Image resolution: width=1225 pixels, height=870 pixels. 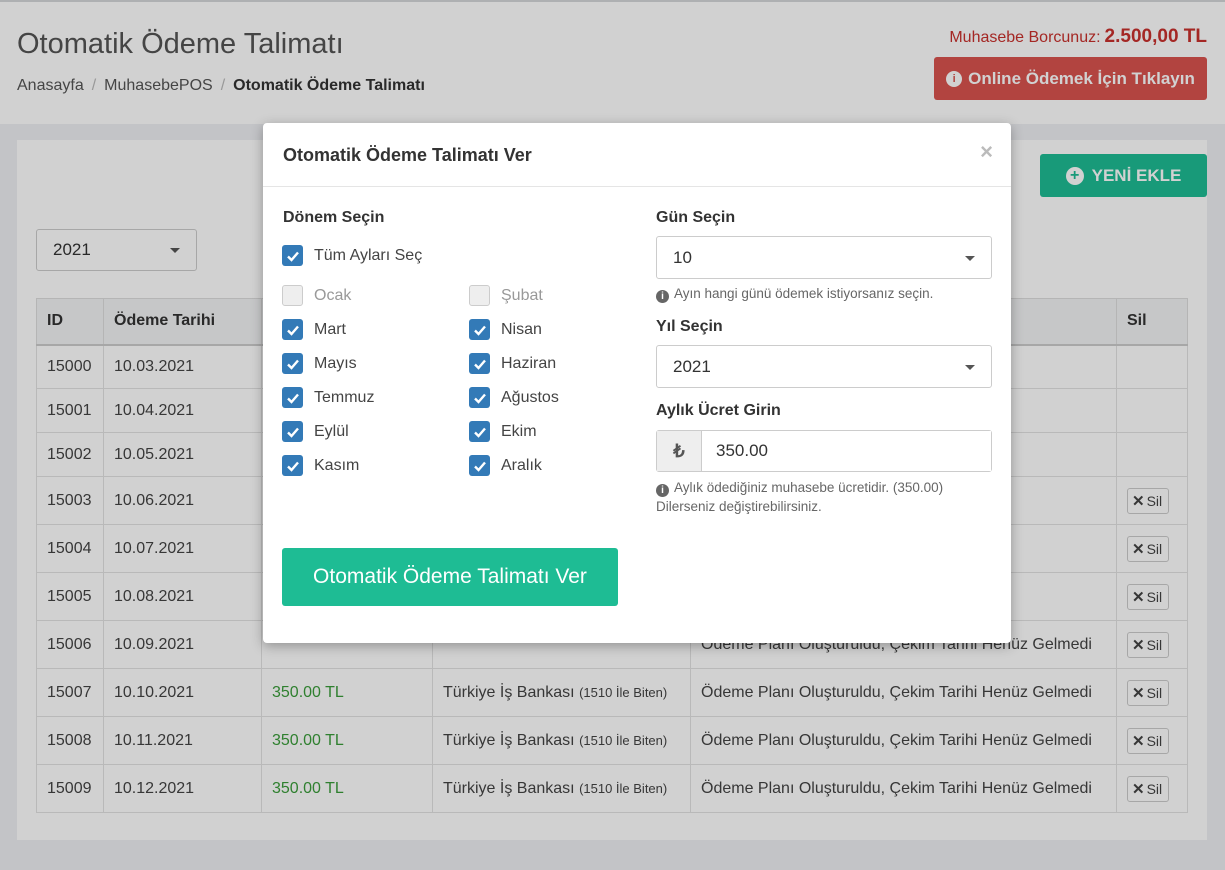 I want to click on select-all-checkbox, so click(x=292, y=255).